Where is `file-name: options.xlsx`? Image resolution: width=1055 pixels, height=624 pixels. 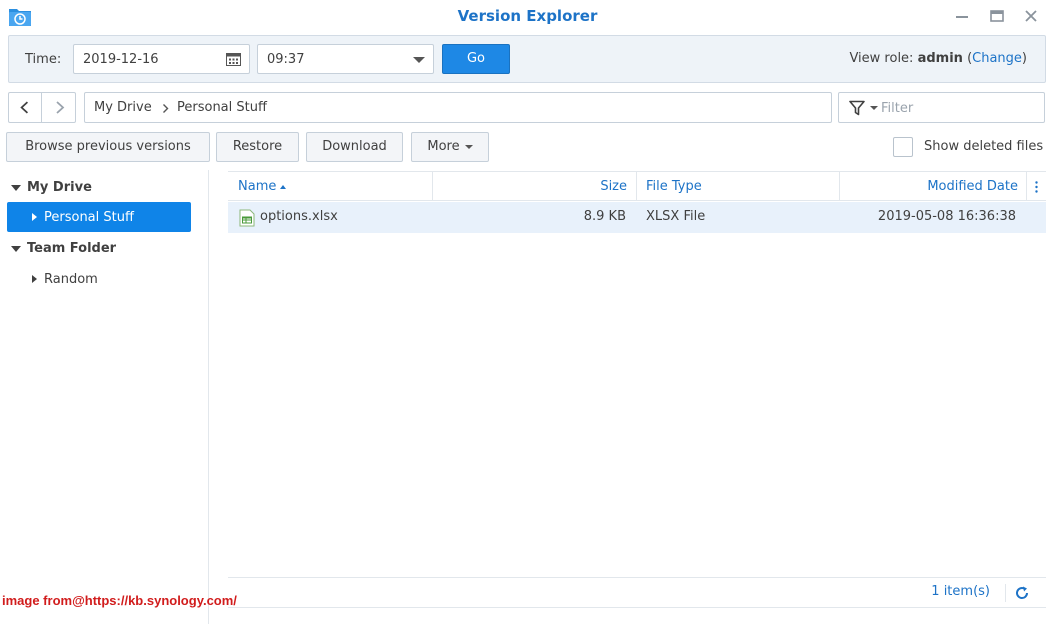
file-name: options.xlsx is located at coordinates (299, 216).